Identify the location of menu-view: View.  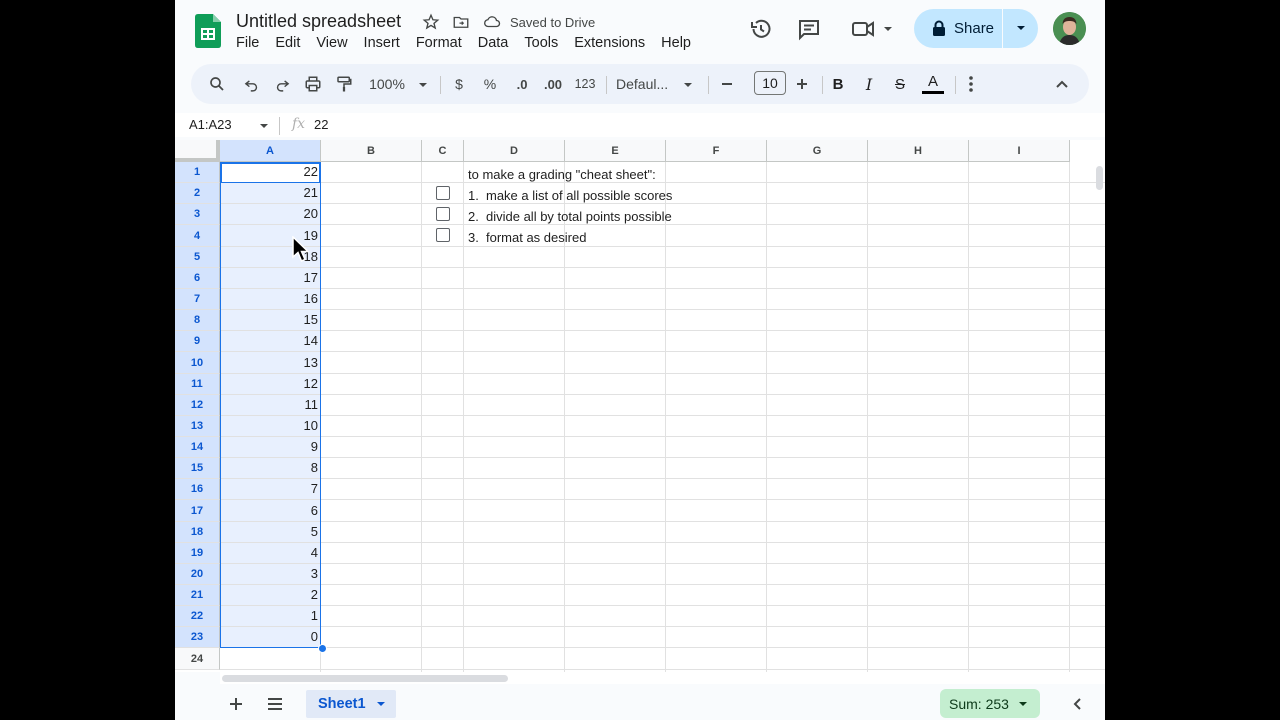
(335, 43).